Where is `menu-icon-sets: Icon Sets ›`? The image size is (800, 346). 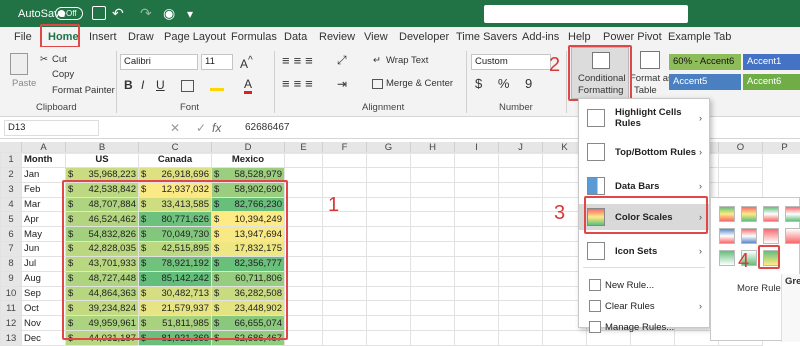
menu-icon-sets: Icon Sets › is located at coordinates (644, 251).